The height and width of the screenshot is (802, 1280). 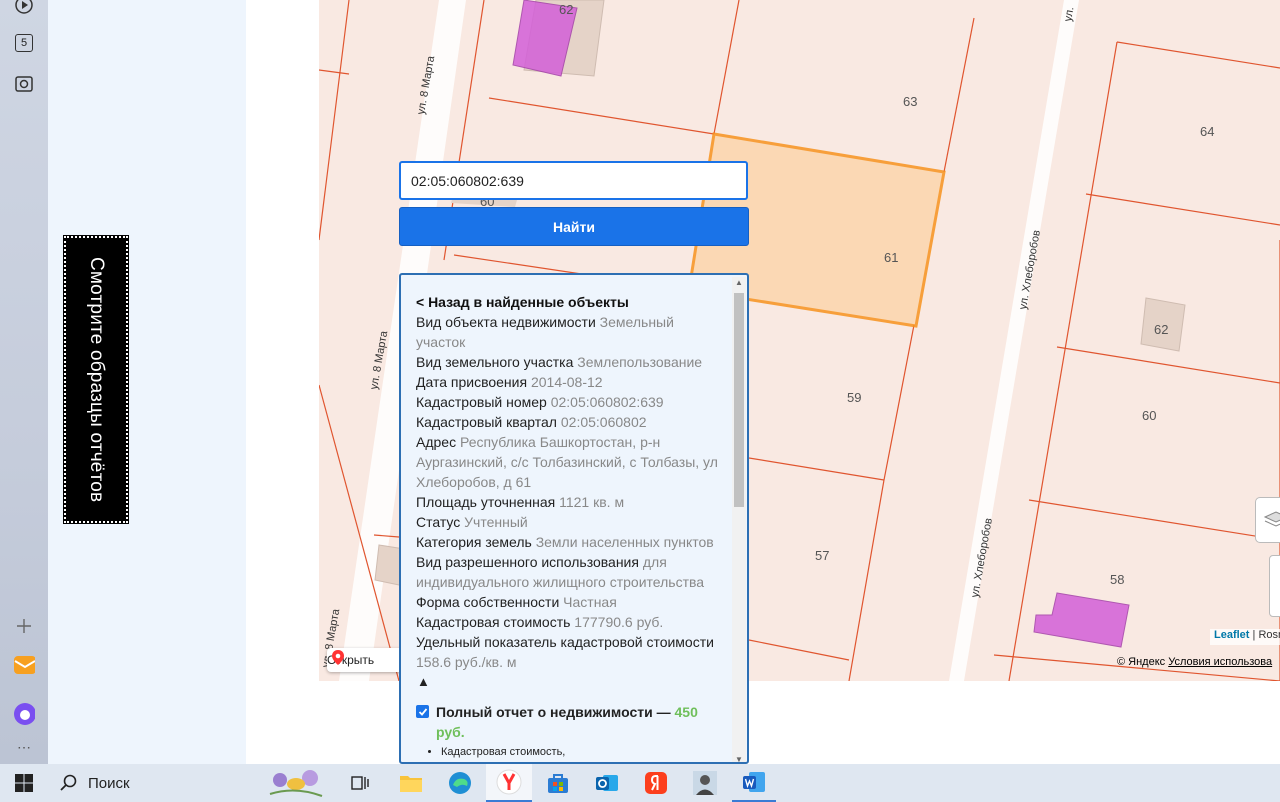 I want to click on property-label: Дата присвоения, so click(x=472, y=382).